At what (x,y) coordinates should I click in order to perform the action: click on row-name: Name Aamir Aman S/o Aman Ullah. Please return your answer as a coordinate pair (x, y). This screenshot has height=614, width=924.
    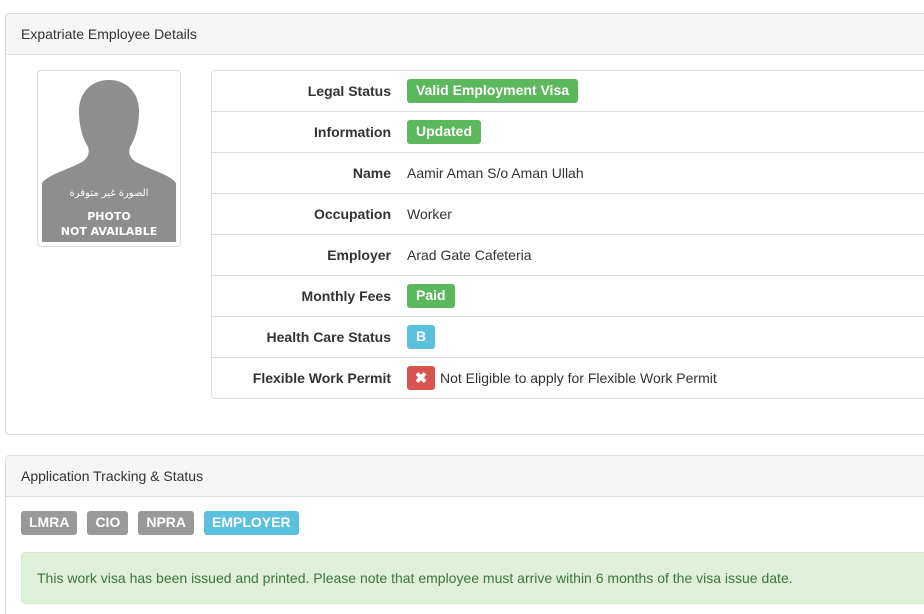
    Looking at the image, I should click on (568, 172).